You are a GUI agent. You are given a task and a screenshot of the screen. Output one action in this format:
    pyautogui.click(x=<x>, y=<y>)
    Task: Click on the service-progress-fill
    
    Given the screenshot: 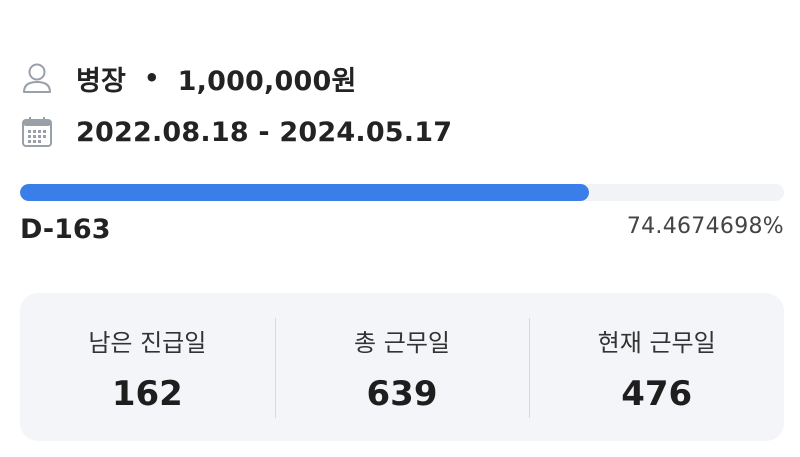 What is the action you would take?
    pyautogui.click(x=304, y=192)
    